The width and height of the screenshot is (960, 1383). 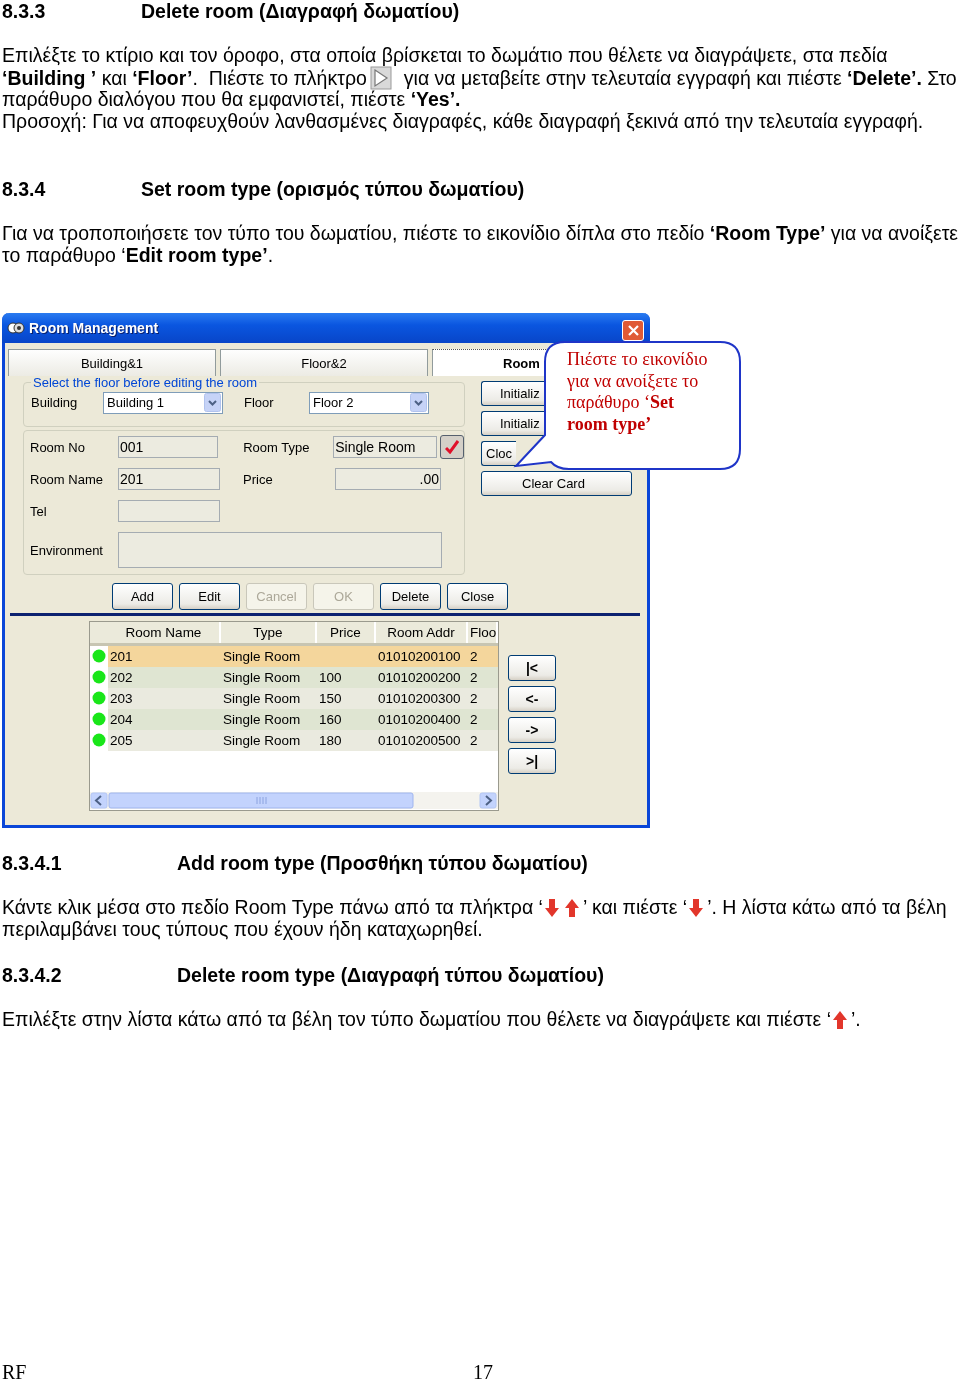 I want to click on nav-button: >|, so click(x=532, y=761).